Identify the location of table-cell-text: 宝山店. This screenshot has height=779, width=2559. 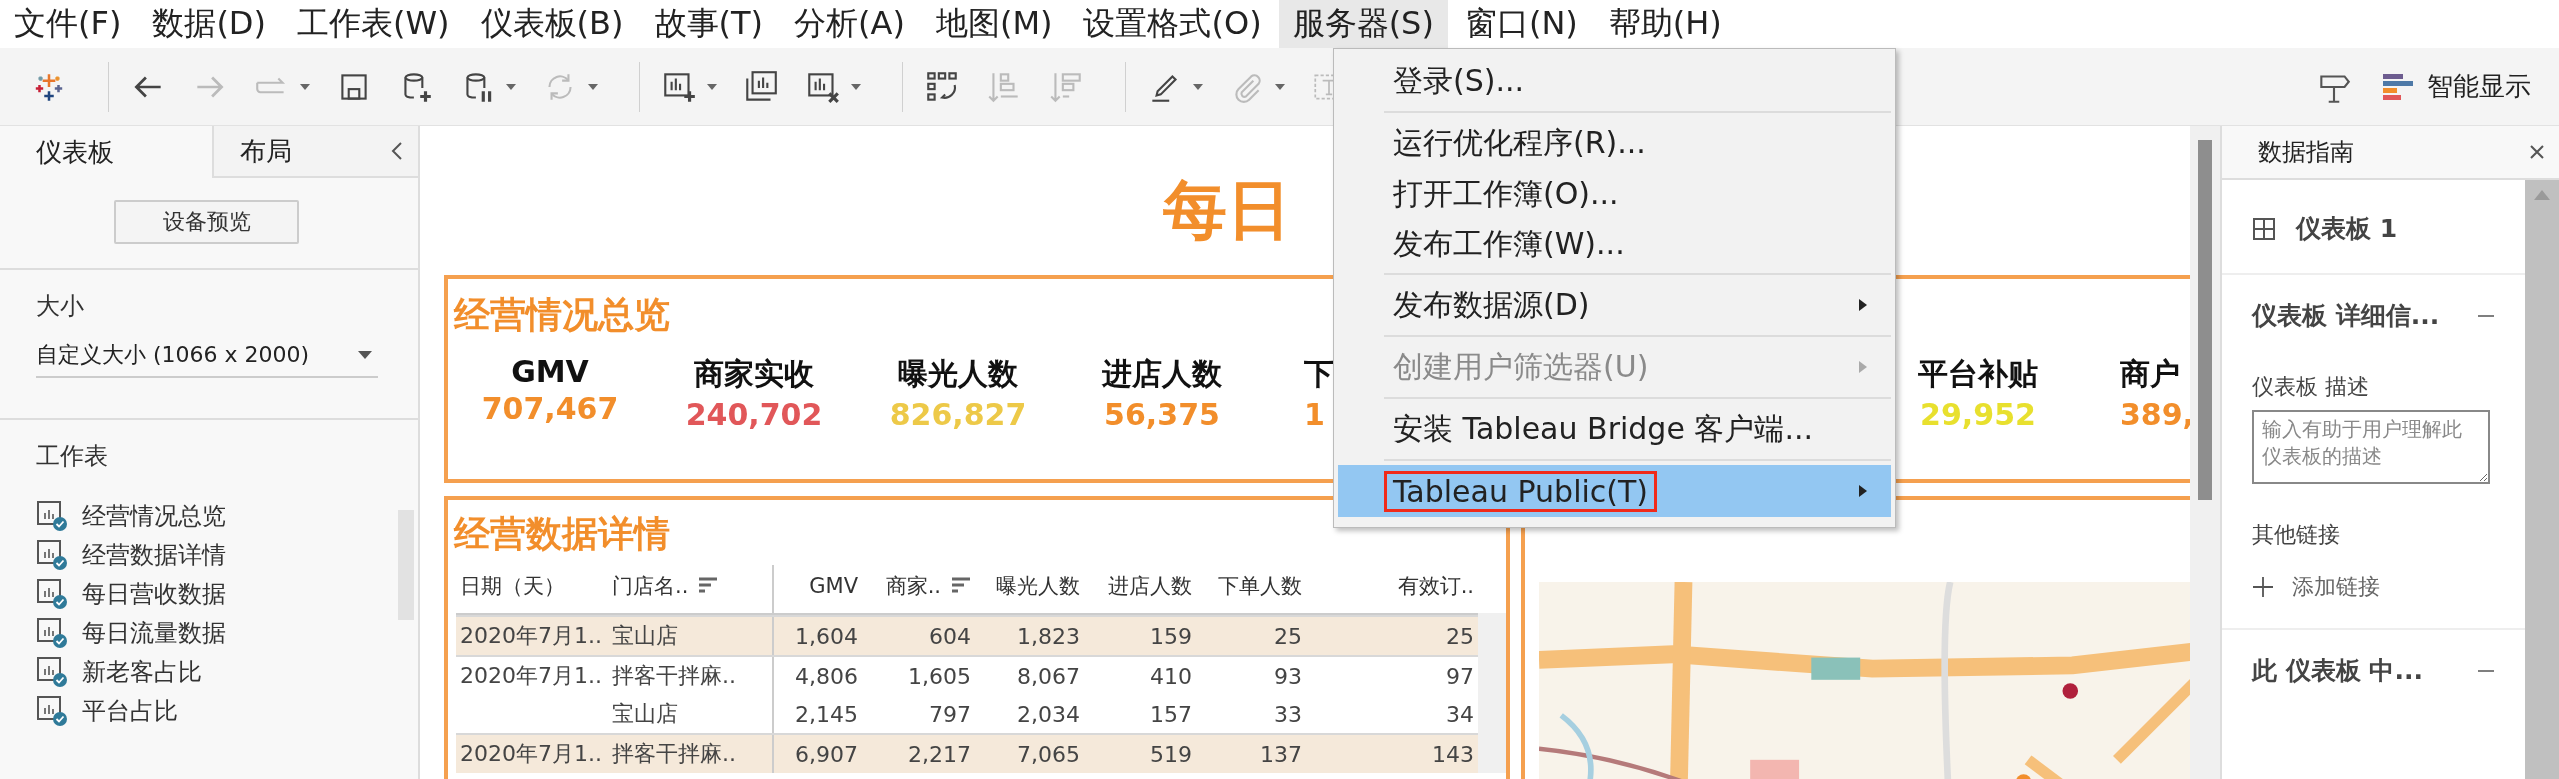
(645, 714).